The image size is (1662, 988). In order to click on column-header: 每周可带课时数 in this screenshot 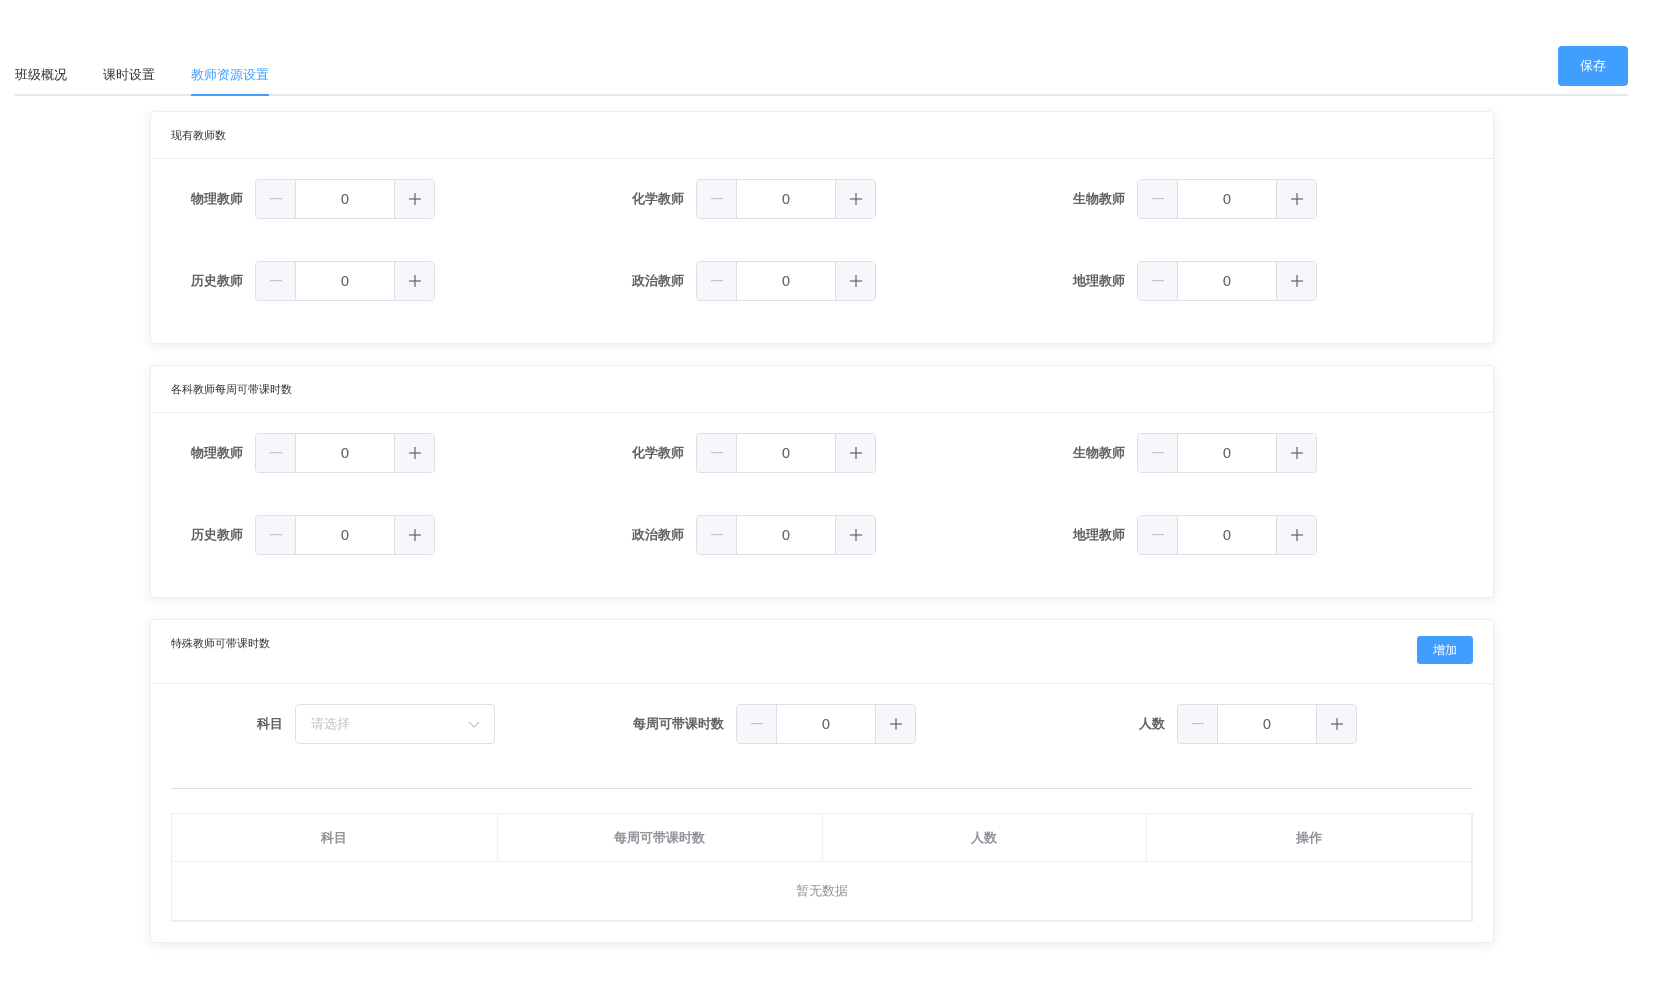, I will do `click(659, 837)`.